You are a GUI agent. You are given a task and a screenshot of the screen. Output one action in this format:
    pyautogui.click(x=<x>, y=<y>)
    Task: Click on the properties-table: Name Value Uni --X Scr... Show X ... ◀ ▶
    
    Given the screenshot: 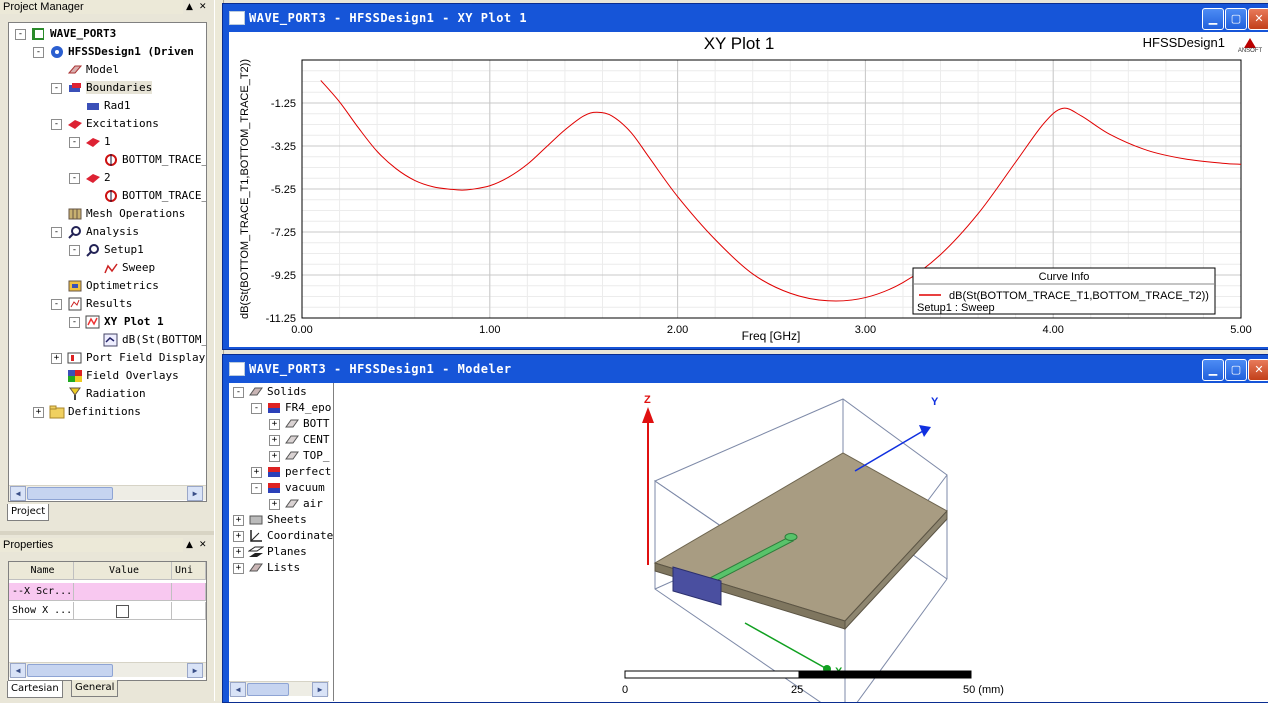 What is the action you would take?
    pyautogui.click(x=107, y=621)
    